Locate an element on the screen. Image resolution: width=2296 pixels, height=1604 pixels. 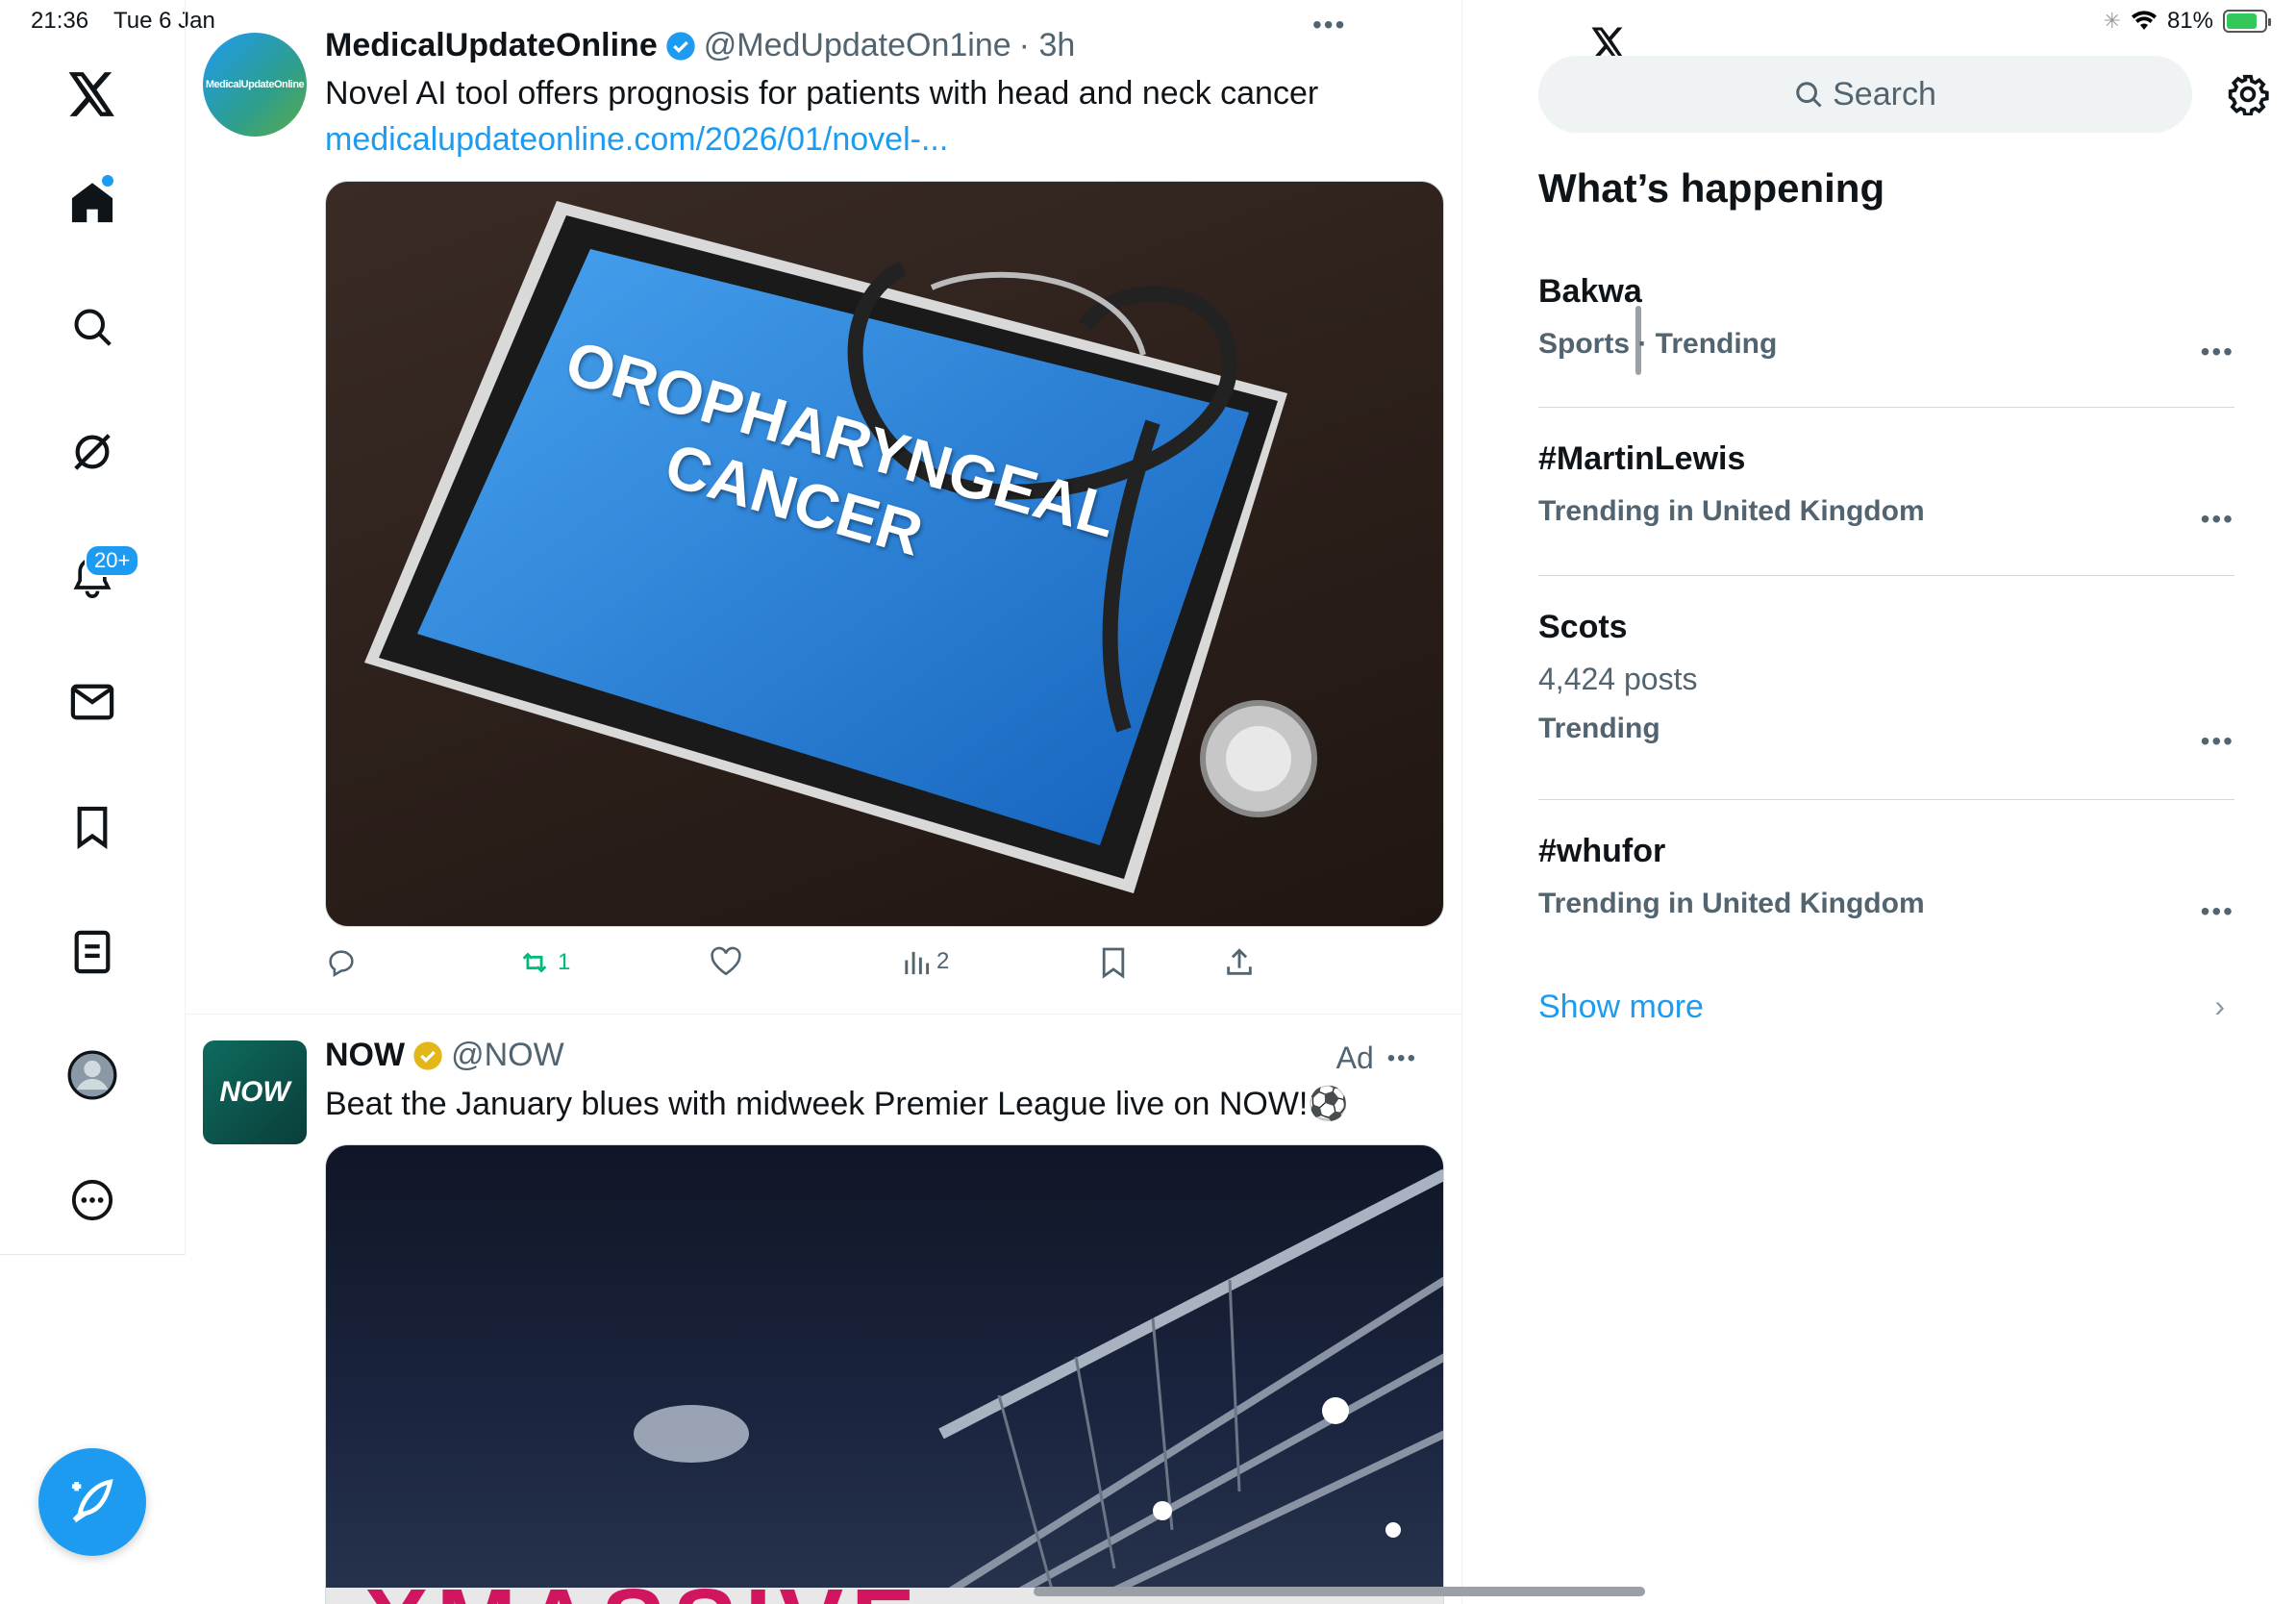
bookmark-button is located at coordinates (1113, 962).